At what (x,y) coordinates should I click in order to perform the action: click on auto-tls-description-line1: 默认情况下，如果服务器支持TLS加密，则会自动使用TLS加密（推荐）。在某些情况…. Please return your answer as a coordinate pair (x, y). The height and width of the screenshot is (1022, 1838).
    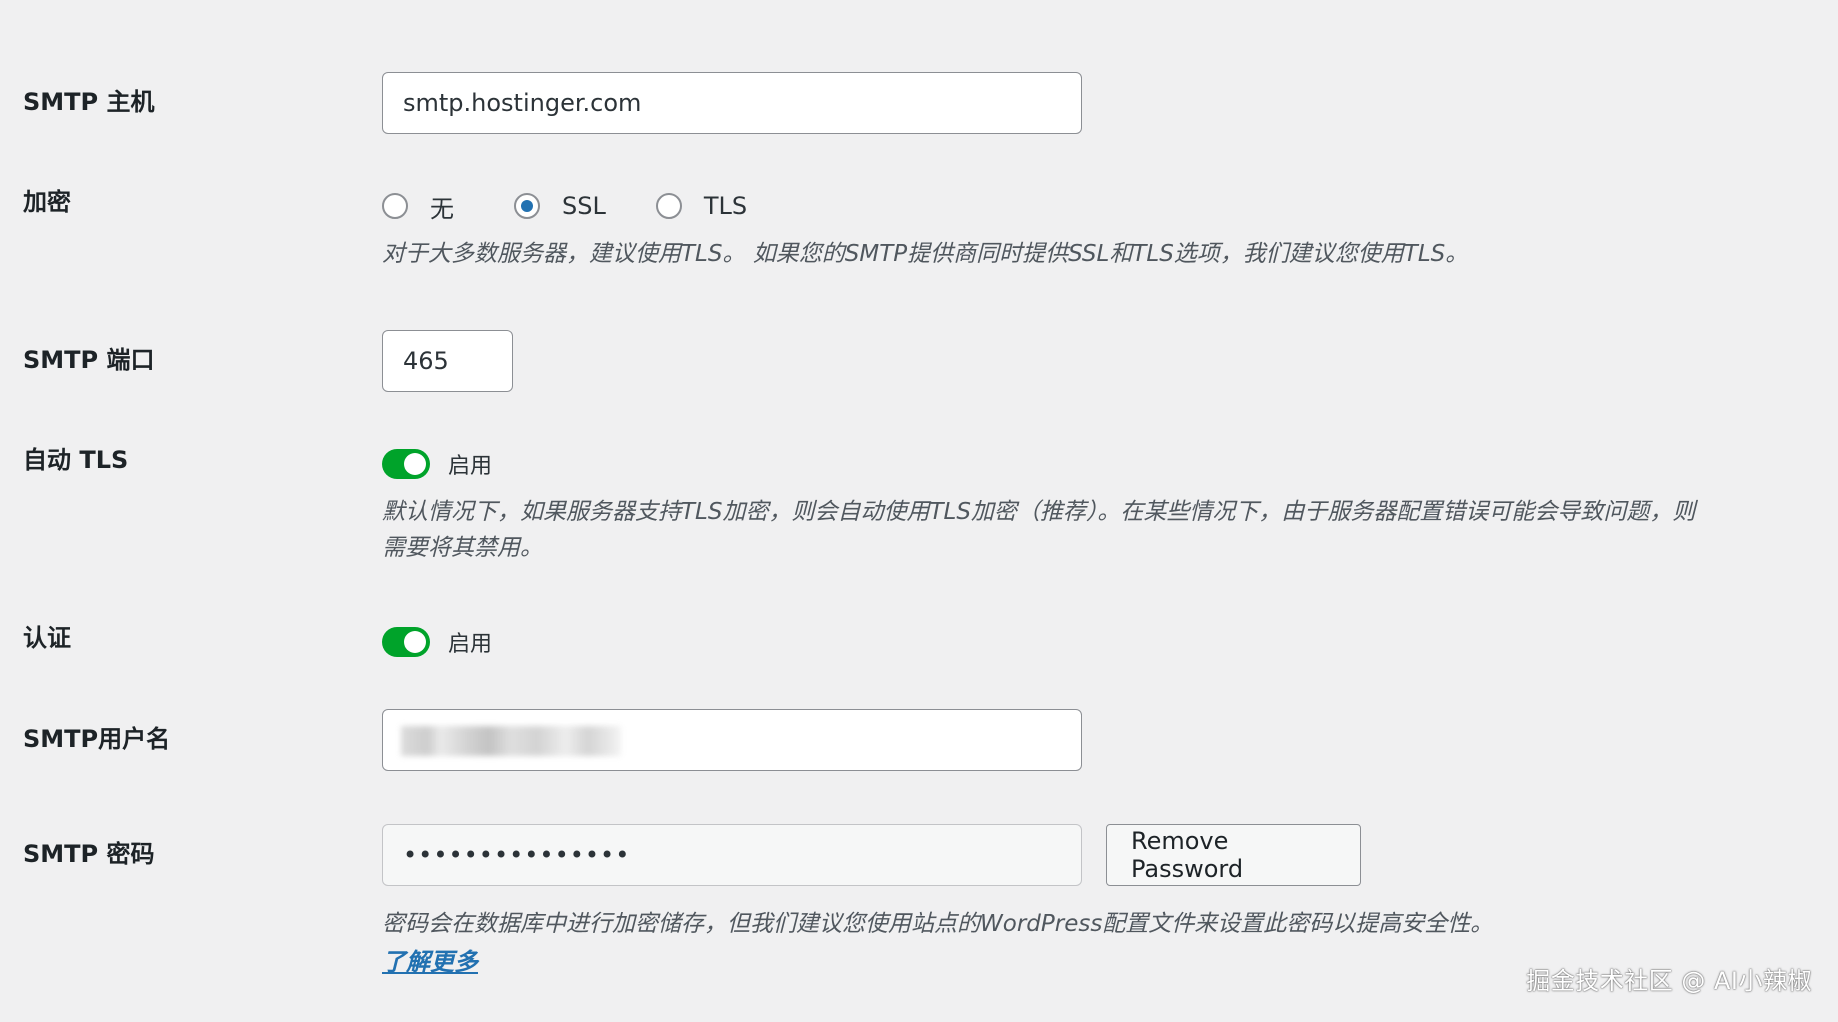
    Looking at the image, I should click on (1039, 512).